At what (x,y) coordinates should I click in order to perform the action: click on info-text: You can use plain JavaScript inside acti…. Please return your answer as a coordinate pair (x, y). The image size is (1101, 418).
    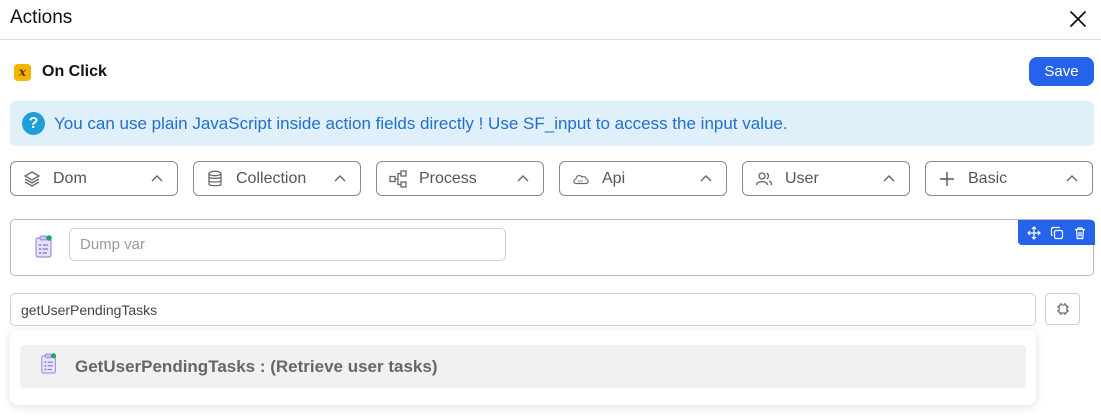
    Looking at the image, I should click on (421, 123).